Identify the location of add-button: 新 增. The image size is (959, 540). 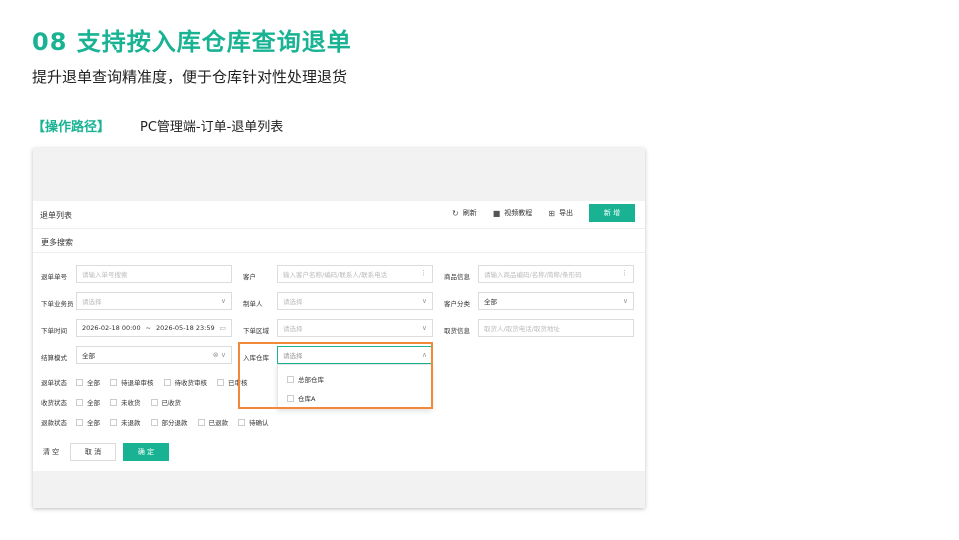
(612, 213).